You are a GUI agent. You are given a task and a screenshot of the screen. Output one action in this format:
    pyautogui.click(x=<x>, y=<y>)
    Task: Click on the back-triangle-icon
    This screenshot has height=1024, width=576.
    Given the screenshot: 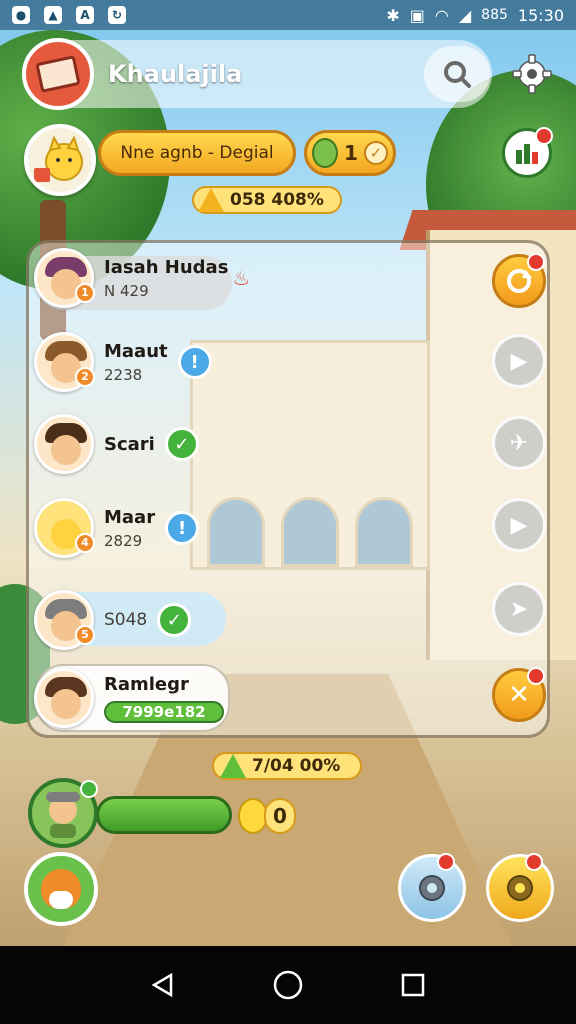 What is the action you would take?
    pyautogui.click(x=161, y=985)
    